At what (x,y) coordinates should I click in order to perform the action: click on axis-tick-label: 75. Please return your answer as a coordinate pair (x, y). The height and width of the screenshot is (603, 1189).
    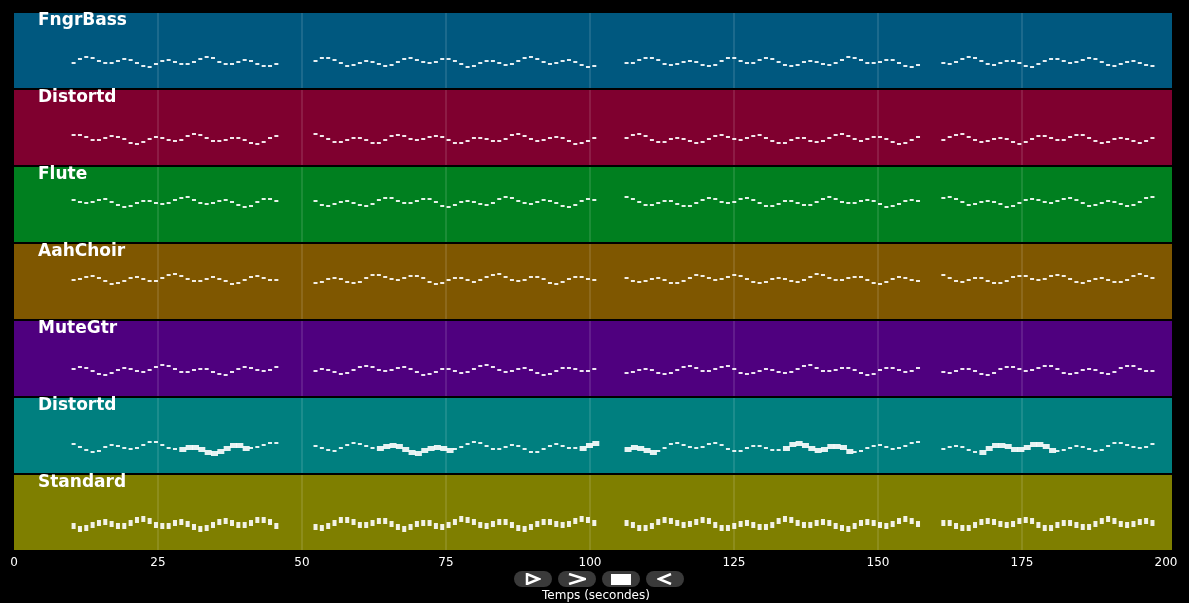
    Looking at the image, I should click on (446, 562).